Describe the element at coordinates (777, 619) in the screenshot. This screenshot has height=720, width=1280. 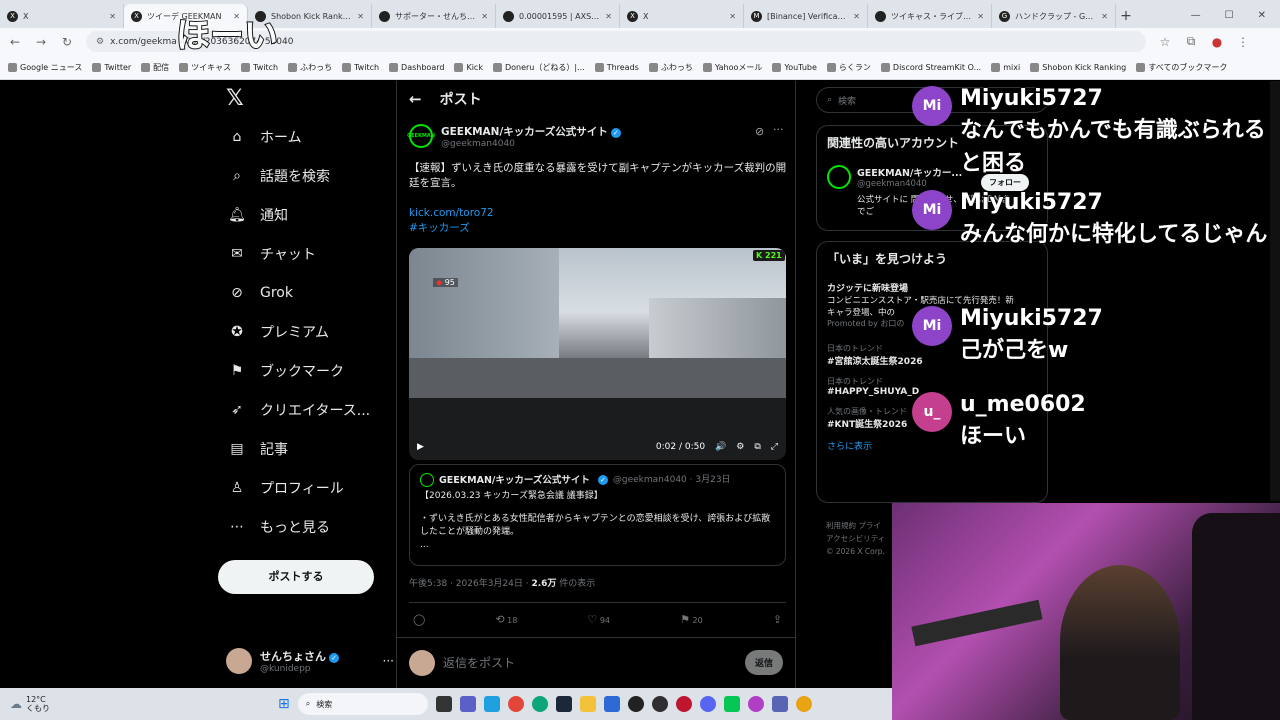
I see `share-icon: ⇪` at that location.